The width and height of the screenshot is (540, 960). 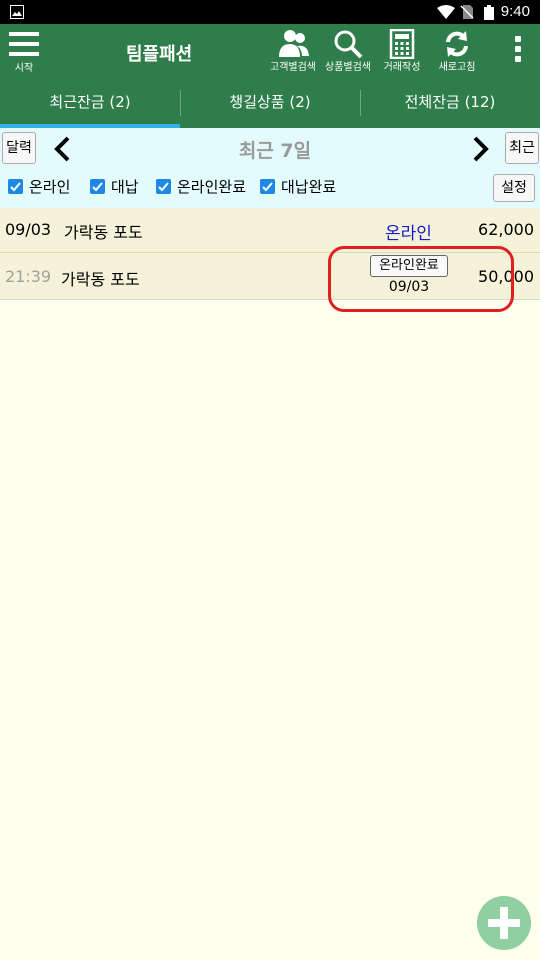 I want to click on menu-button: 시작, so click(x=24, y=51).